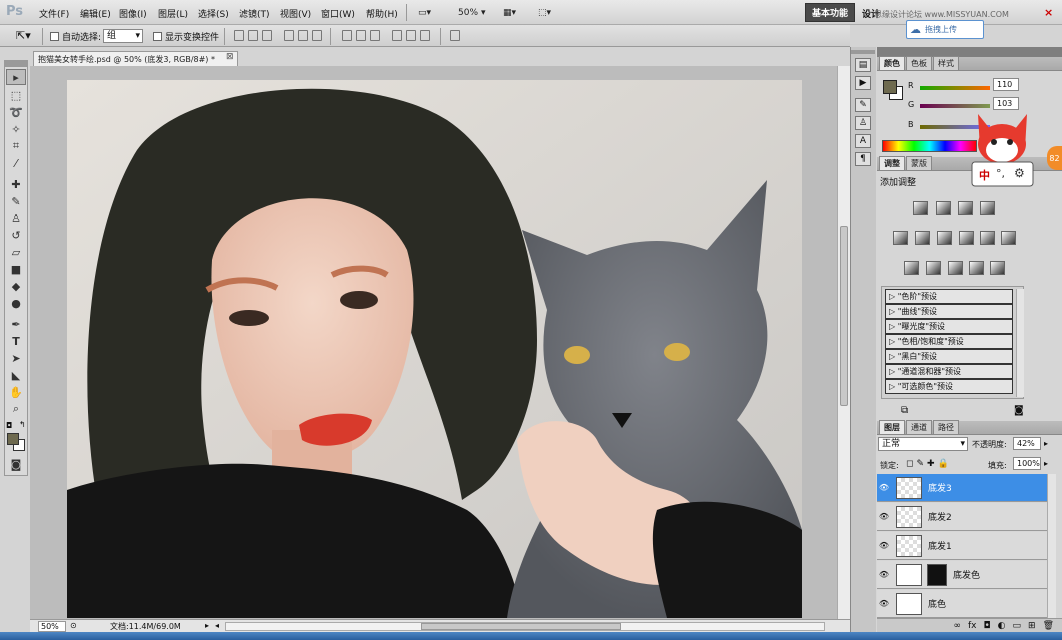  Describe the element at coordinates (135, 58) in the screenshot. I see `document-tab: 抱猫美女转手绘.psd @ 50% (底发3, RGB/8#) *` at that location.